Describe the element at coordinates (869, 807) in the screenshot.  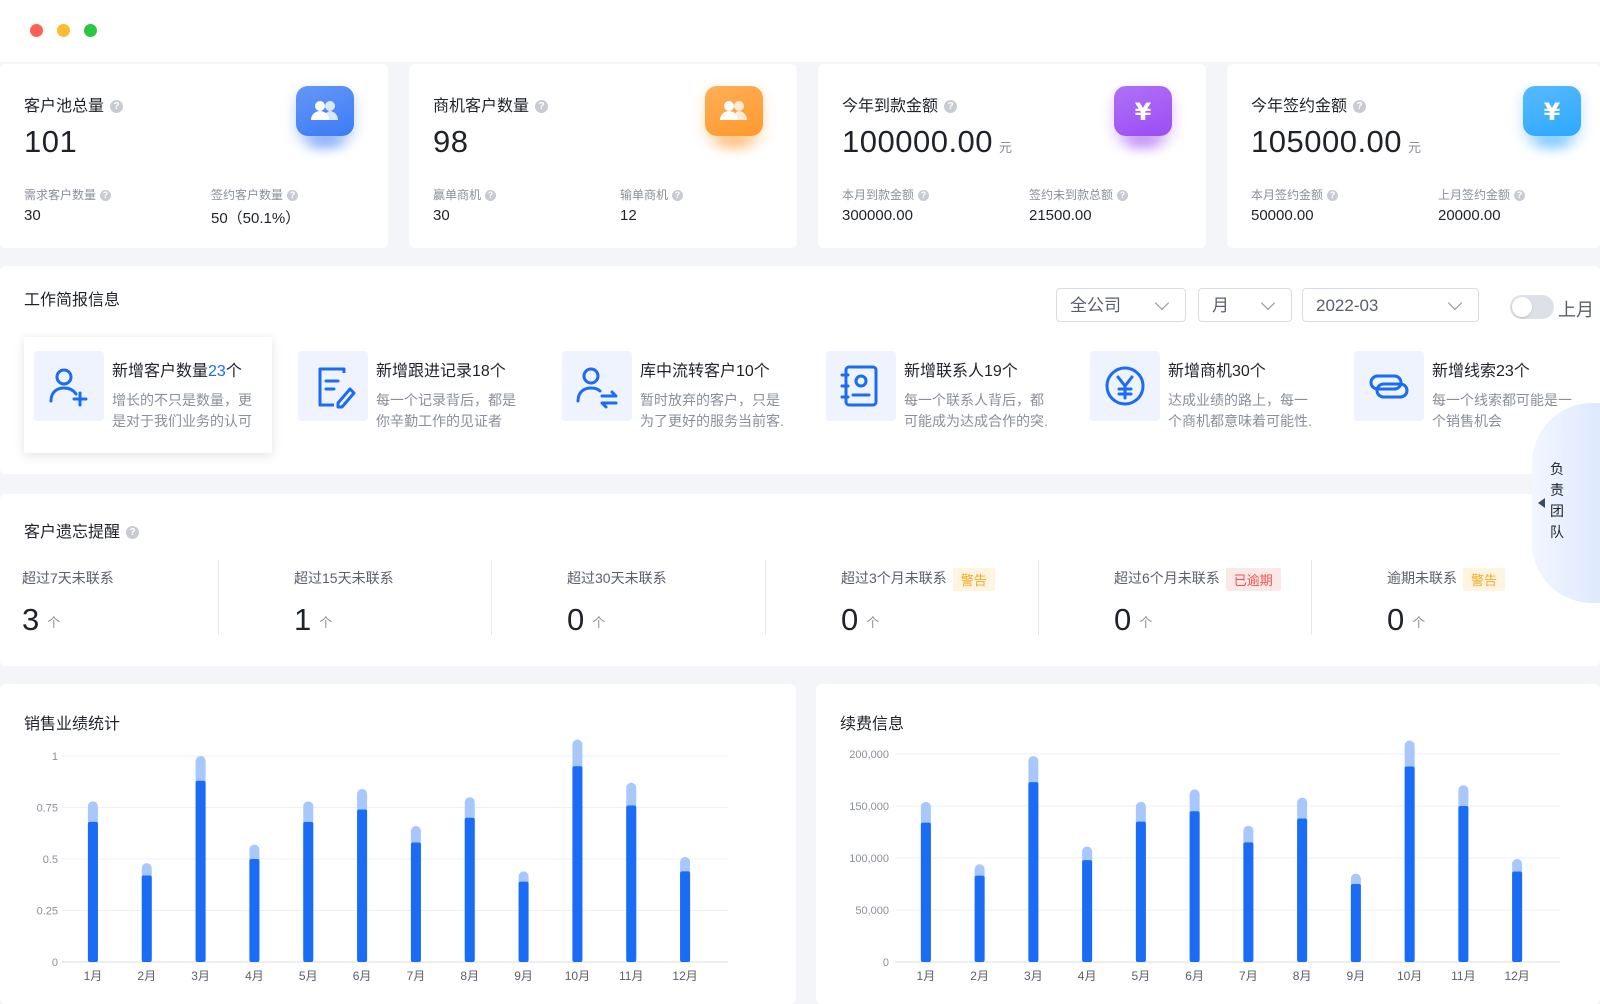
I see `y-tick-label: 150,000` at that location.